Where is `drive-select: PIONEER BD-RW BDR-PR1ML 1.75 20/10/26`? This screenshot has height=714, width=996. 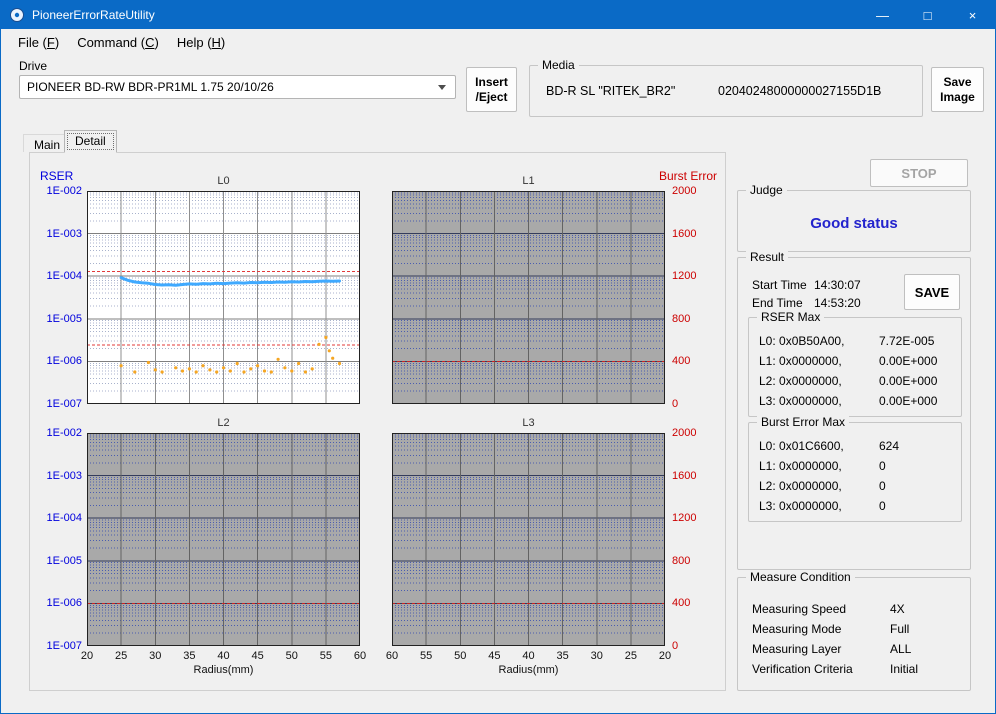 drive-select: PIONEER BD-RW BDR-PR1ML 1.75 20/10/26 is located at coordinates (237, 87).